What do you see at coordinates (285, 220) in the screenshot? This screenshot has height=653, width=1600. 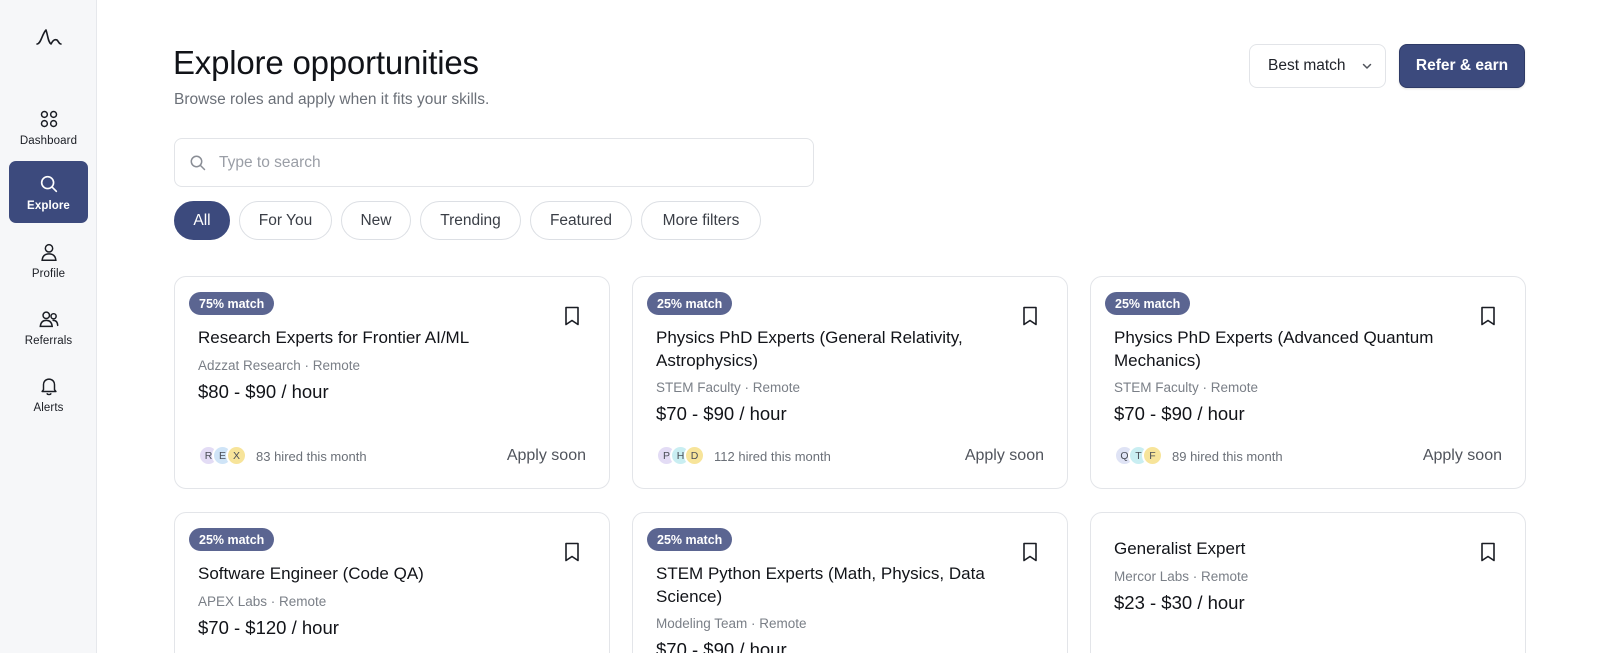 I see `filter-for-you: For You` at bounding box center [285, 220].